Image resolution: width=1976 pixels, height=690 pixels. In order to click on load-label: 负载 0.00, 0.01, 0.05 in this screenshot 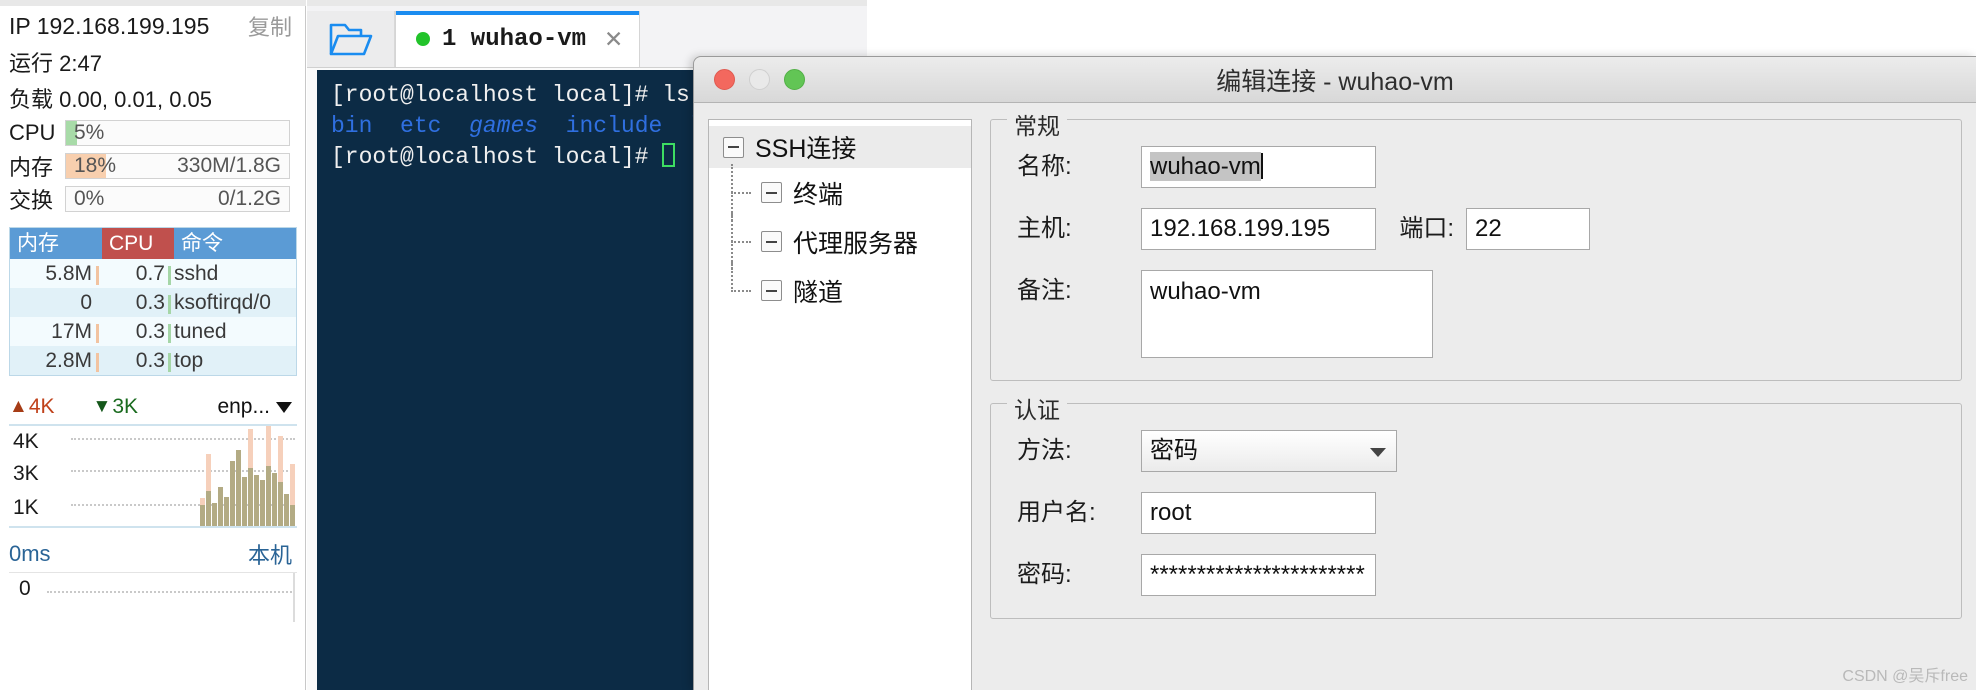, I will do `click(111, 99)`.